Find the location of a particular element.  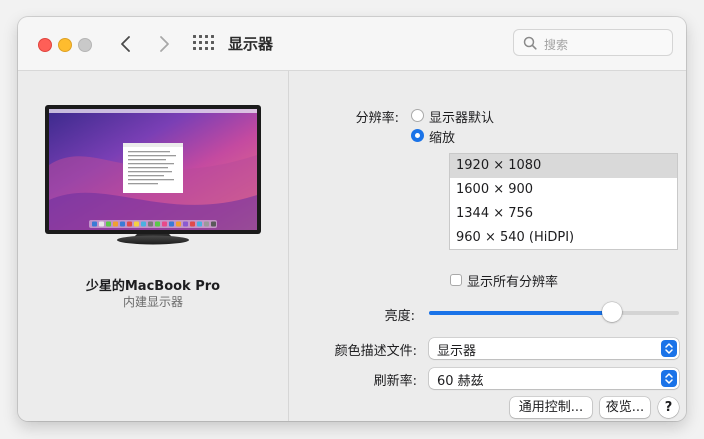

resolution-option: 1344 × 756 is located at coordinates (563, 214).